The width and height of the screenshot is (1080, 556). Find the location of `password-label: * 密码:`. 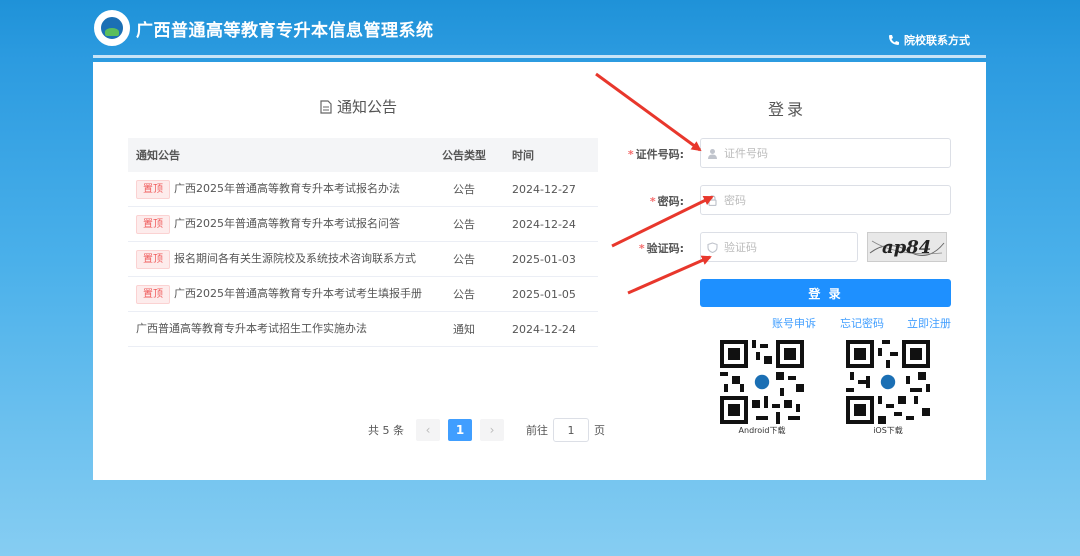

password-label: * 密码: is located at coordinates (666, 201).